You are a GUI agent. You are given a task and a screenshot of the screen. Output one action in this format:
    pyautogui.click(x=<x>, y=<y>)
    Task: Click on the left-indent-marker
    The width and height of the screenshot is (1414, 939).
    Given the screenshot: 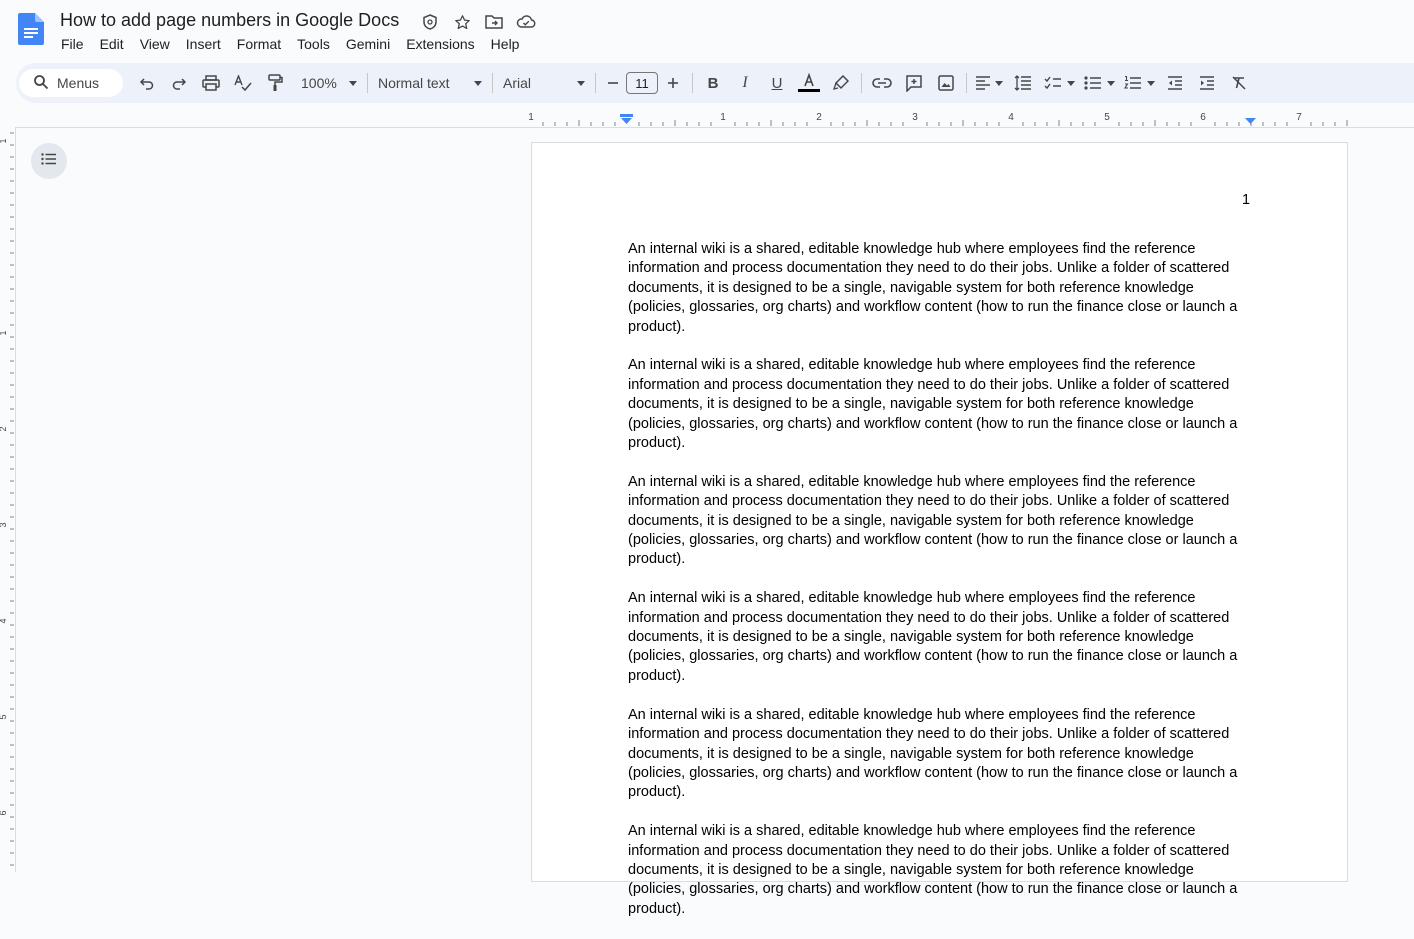 What is the action you would take?
    pyautogui.click(x=626, y=121)
    